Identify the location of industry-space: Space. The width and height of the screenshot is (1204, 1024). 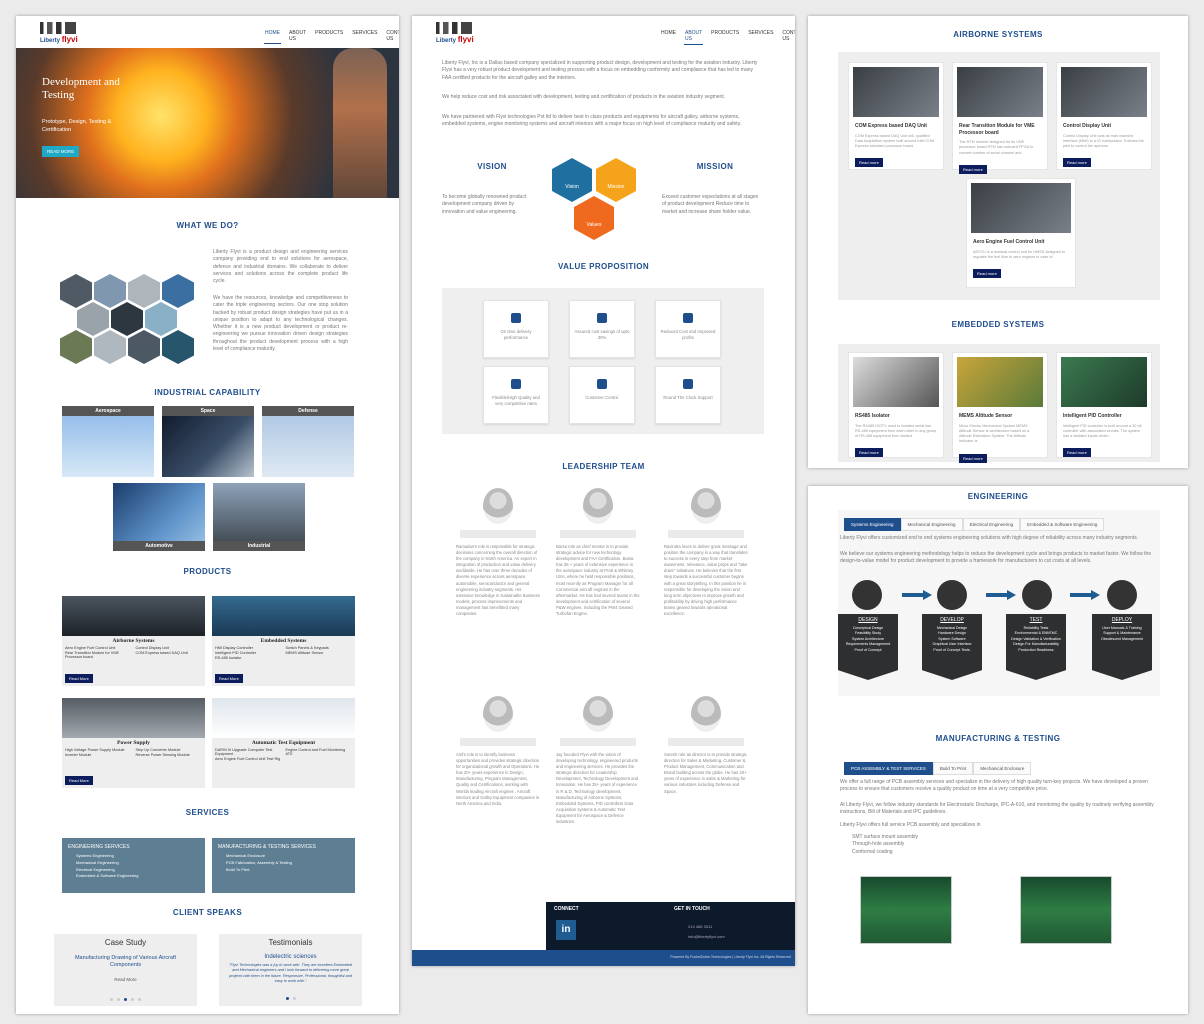
(208, 441).